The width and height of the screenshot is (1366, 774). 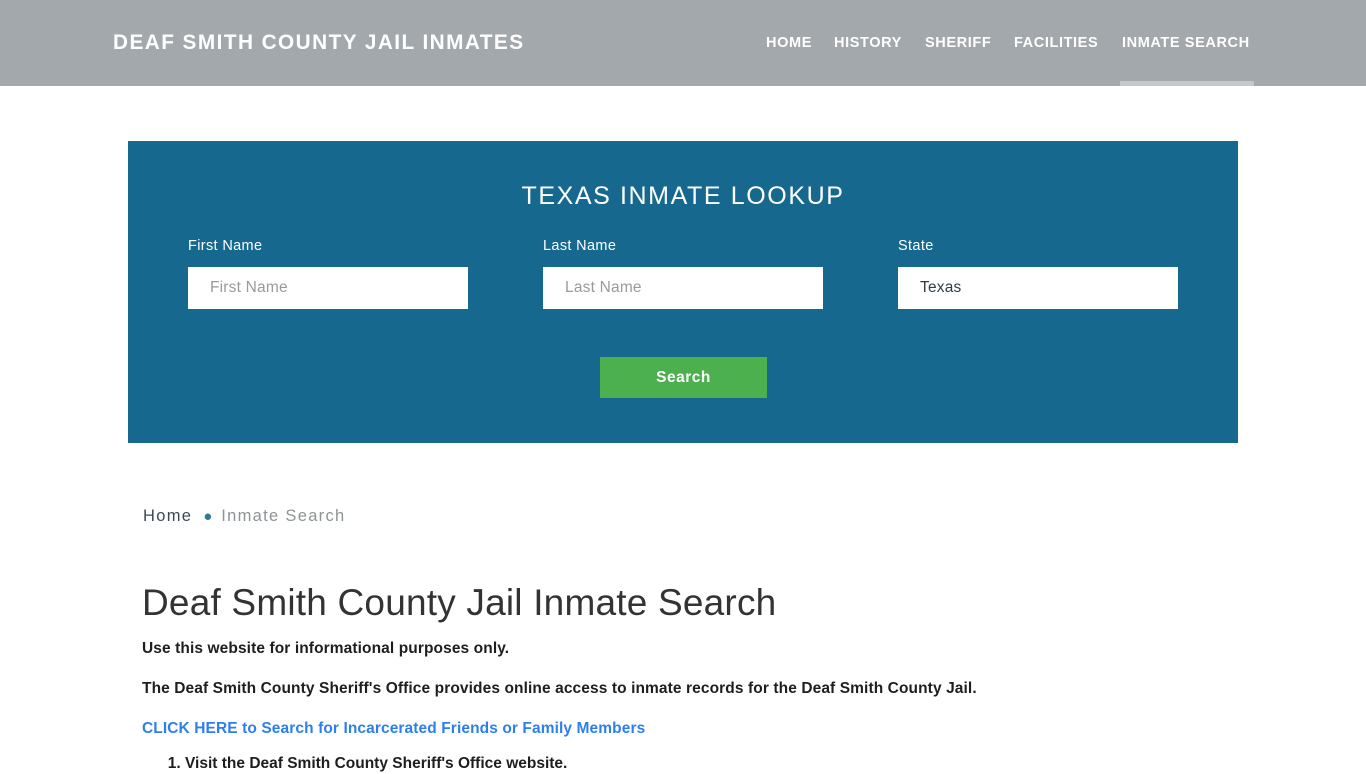 What do you see at coordinates (1187, 83) in the screenshot?
I see `nav-active-underline-inmate-search` at bounding box center [1187, 83].